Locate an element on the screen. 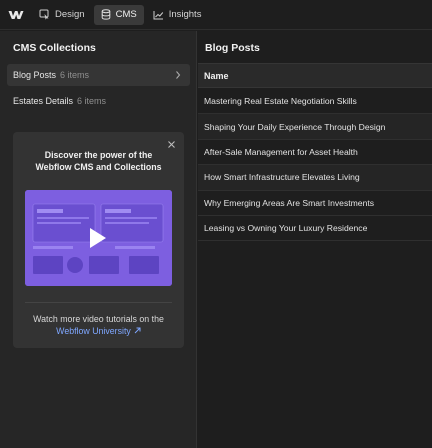 The image size is (432, 448). chevron-right-icon is located at coordinates (178, 76).